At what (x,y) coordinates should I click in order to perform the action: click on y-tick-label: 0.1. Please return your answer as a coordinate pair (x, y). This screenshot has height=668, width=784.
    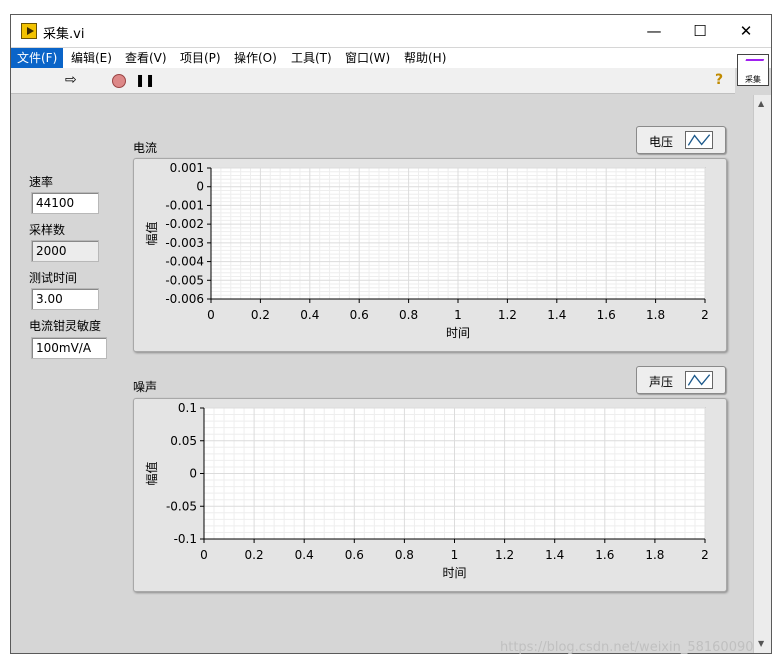
    Looking at the image, I should click on (187, 408).